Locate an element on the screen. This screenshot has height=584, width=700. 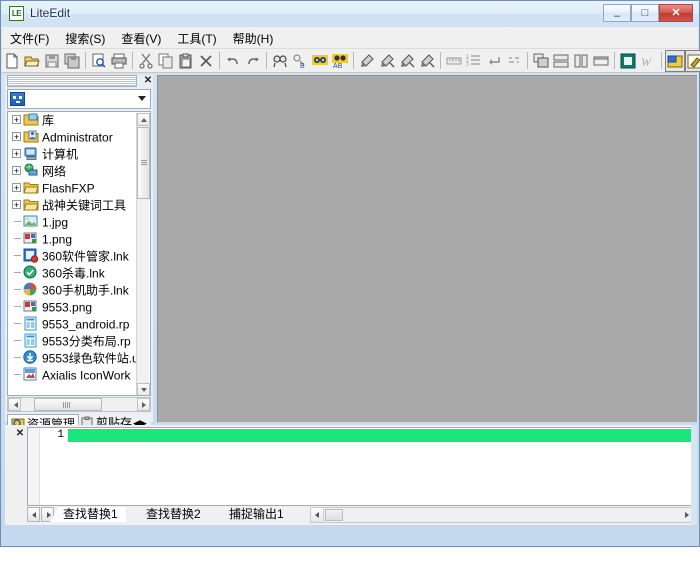
tree-item: 1.jpg is located at coordinates (73, 222).